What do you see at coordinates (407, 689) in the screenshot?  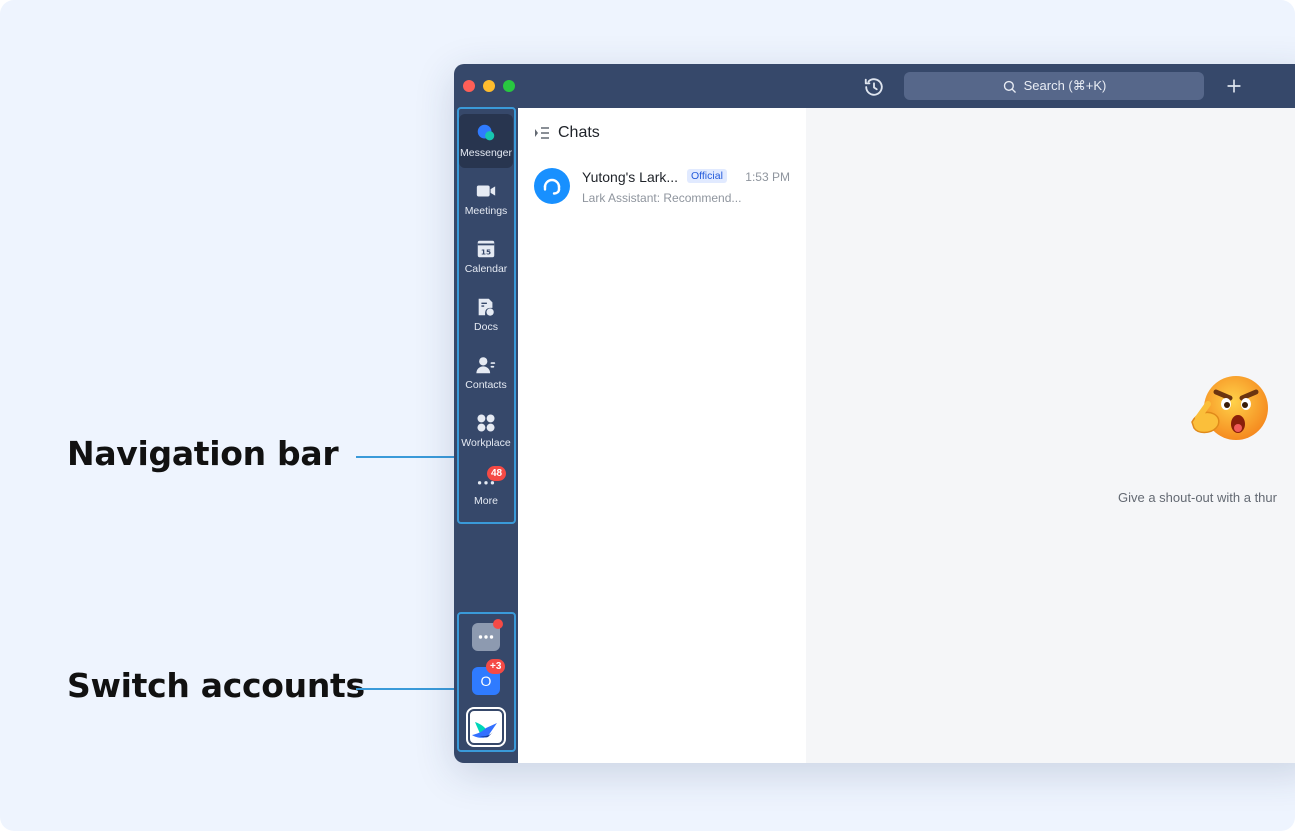 I see `annotation-line-accounts` at bounding box center [407, 689].